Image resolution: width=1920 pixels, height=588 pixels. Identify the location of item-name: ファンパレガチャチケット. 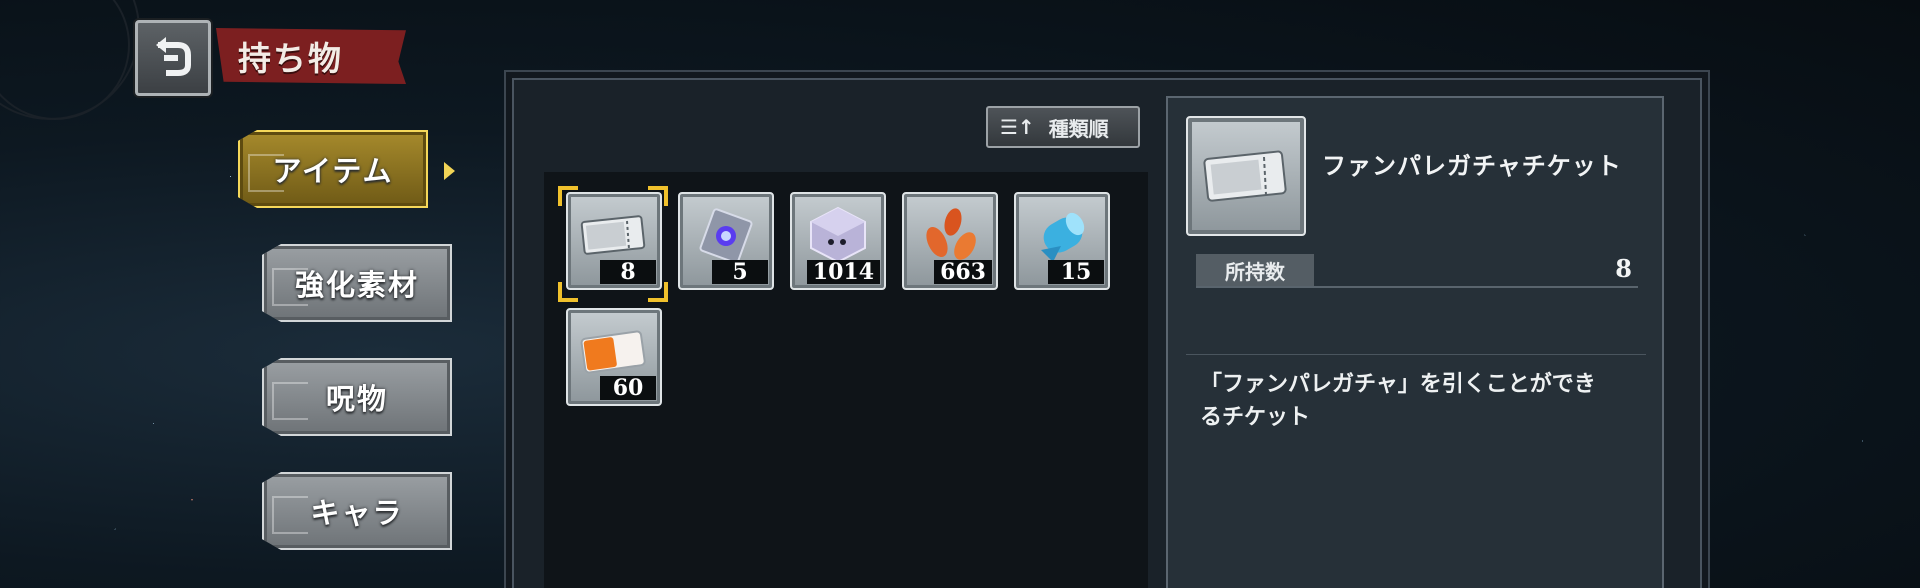
(1472, 165).